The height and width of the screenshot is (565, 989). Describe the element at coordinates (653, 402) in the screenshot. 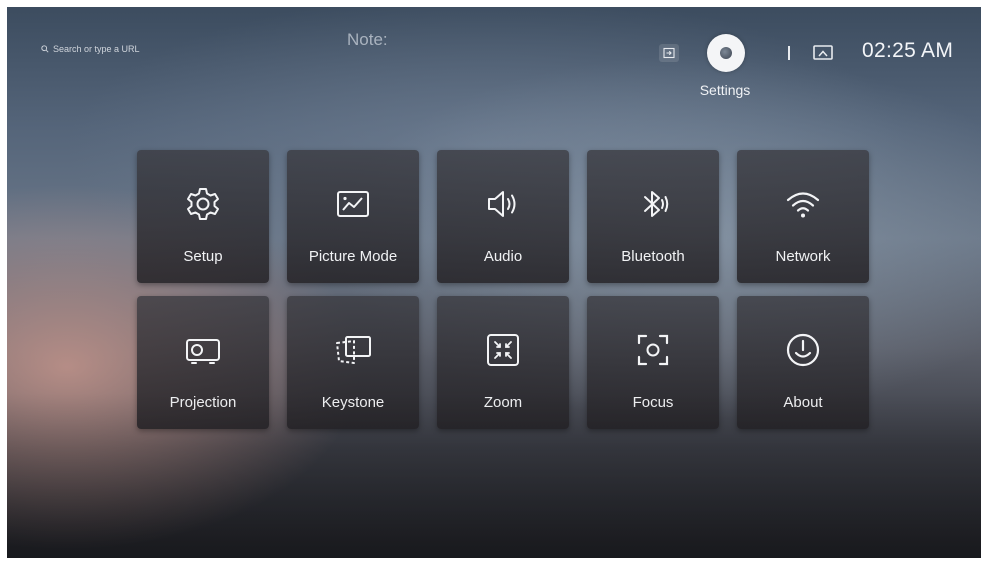

I see `tile-label: Focus` at that location.